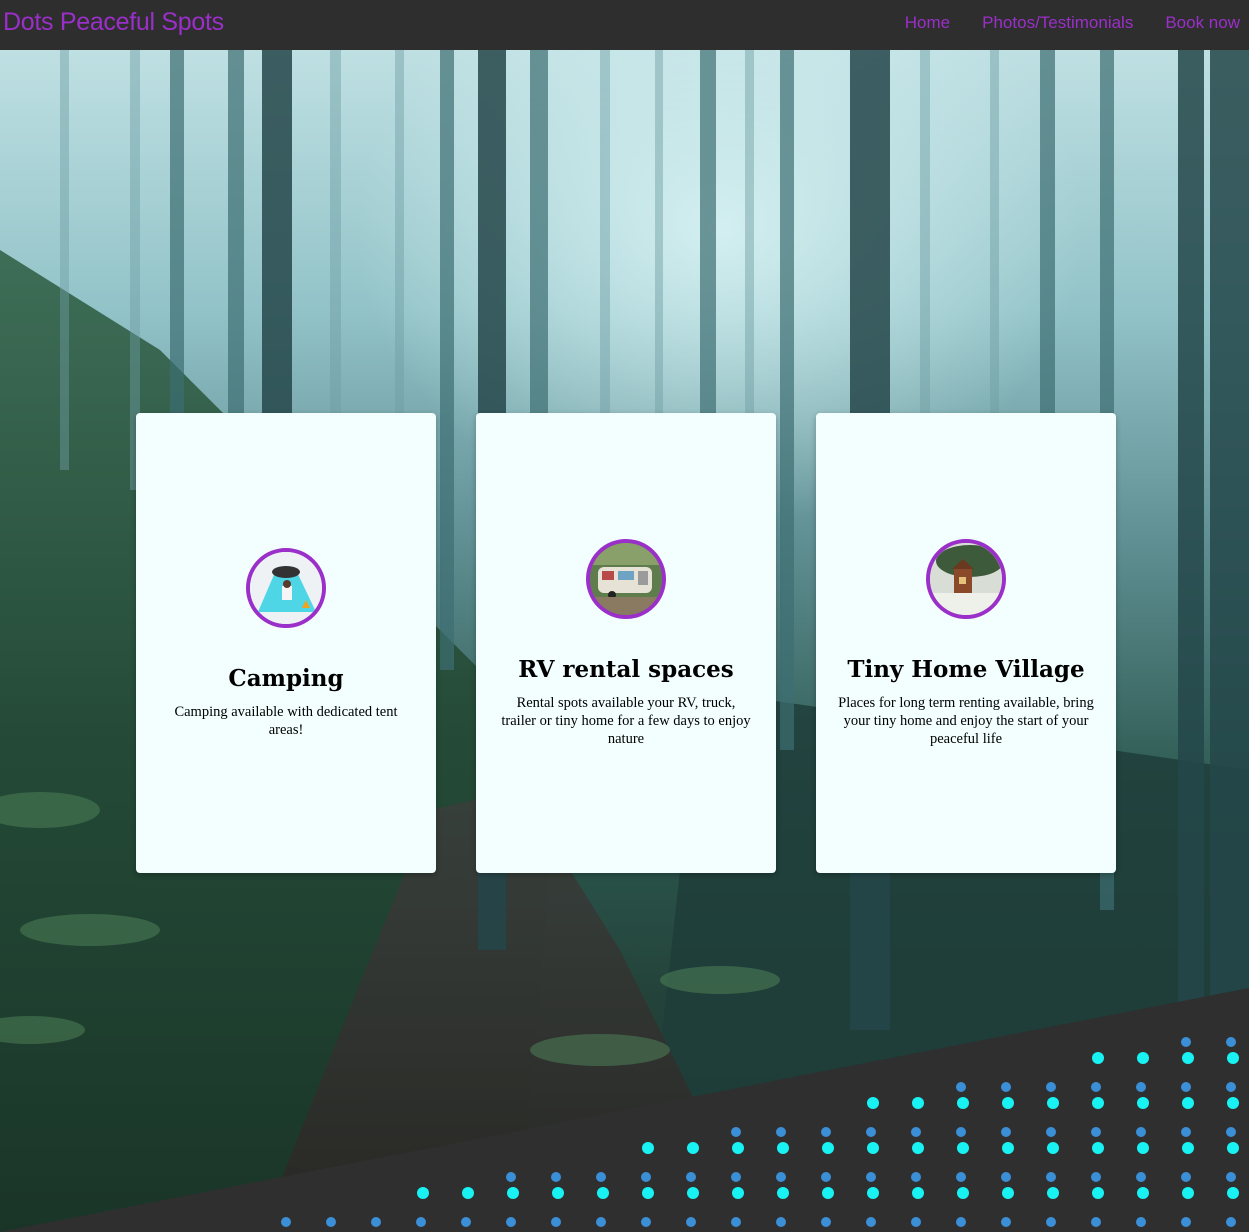  I want to click on nav-link-book-now: Book now, so click(1202, 23).